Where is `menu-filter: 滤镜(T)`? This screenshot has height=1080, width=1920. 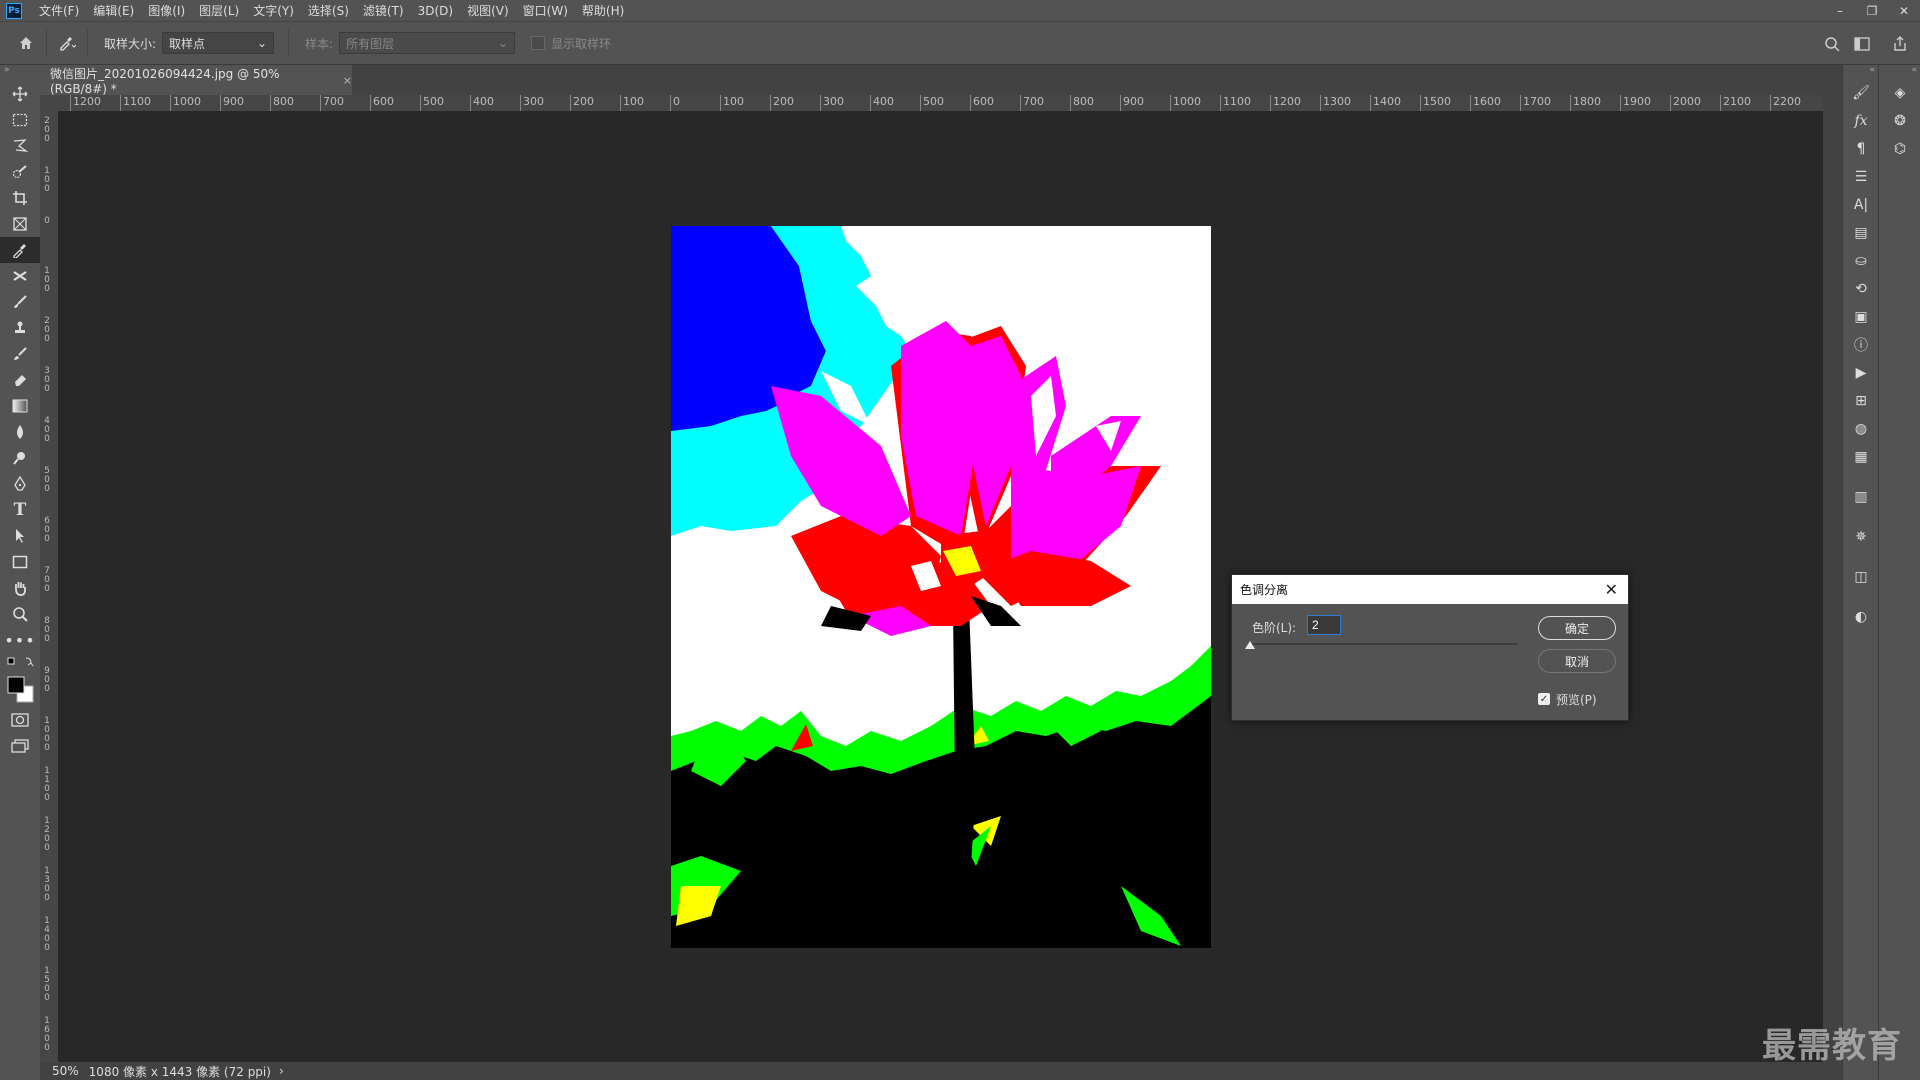 menu-filter: 滤镜(T) is located at coordinates (383, 10).